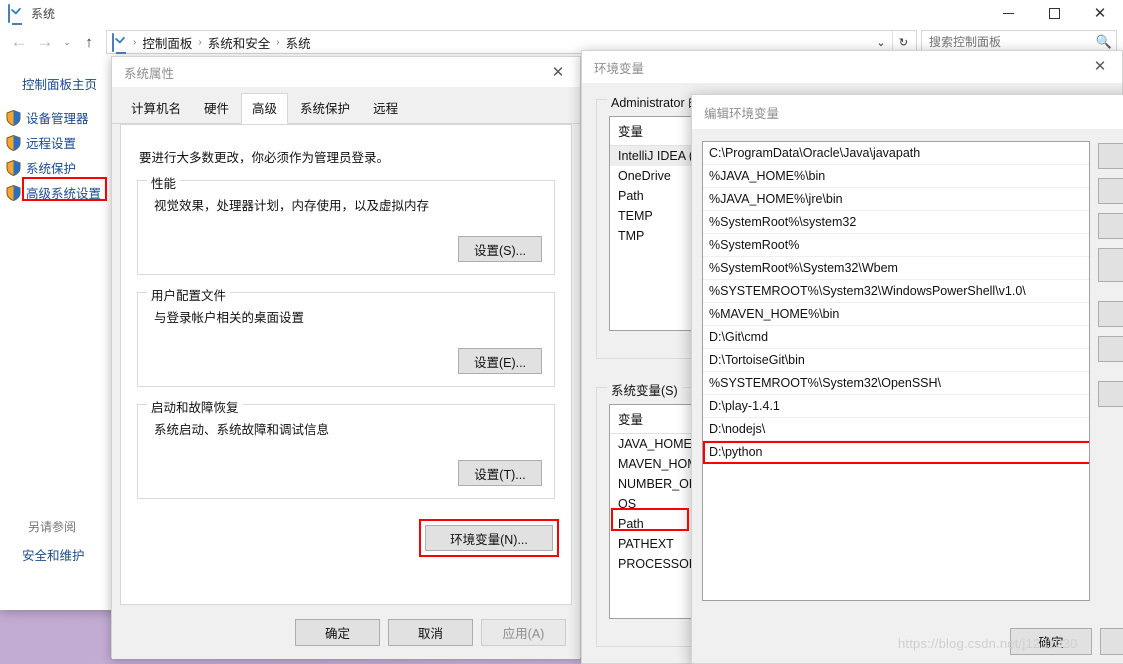  I want to click on list-item: D:\play-1.4.1, so click(896, 406).